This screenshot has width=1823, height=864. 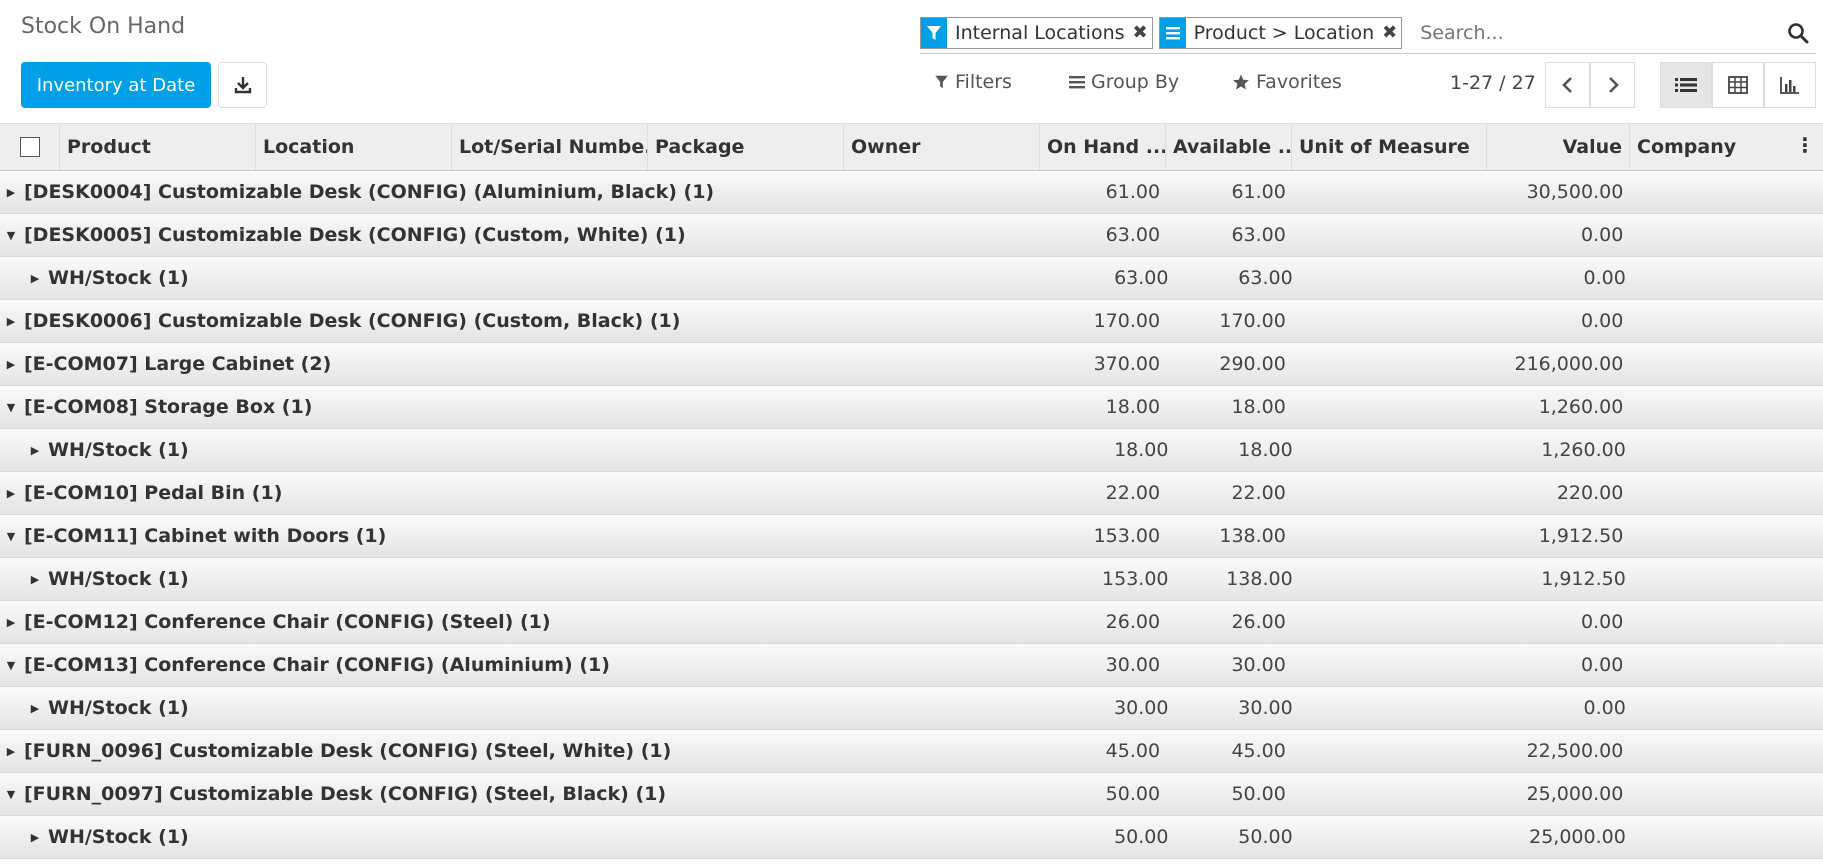 I want to click on column-header-owner: Owner, so click(x=942, y=147).